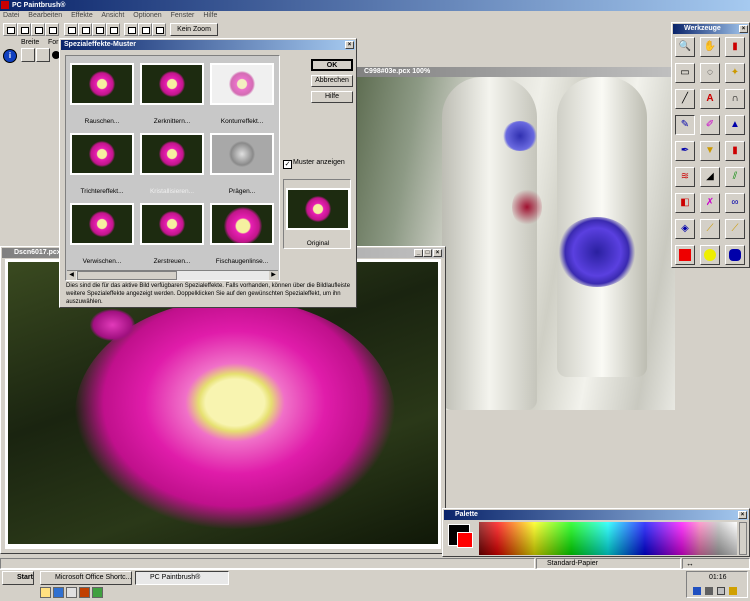 Image resolution: width=750 pixels, height=601 pixels. I want to click on smudge-icon: ⫽, so click(735, 177).